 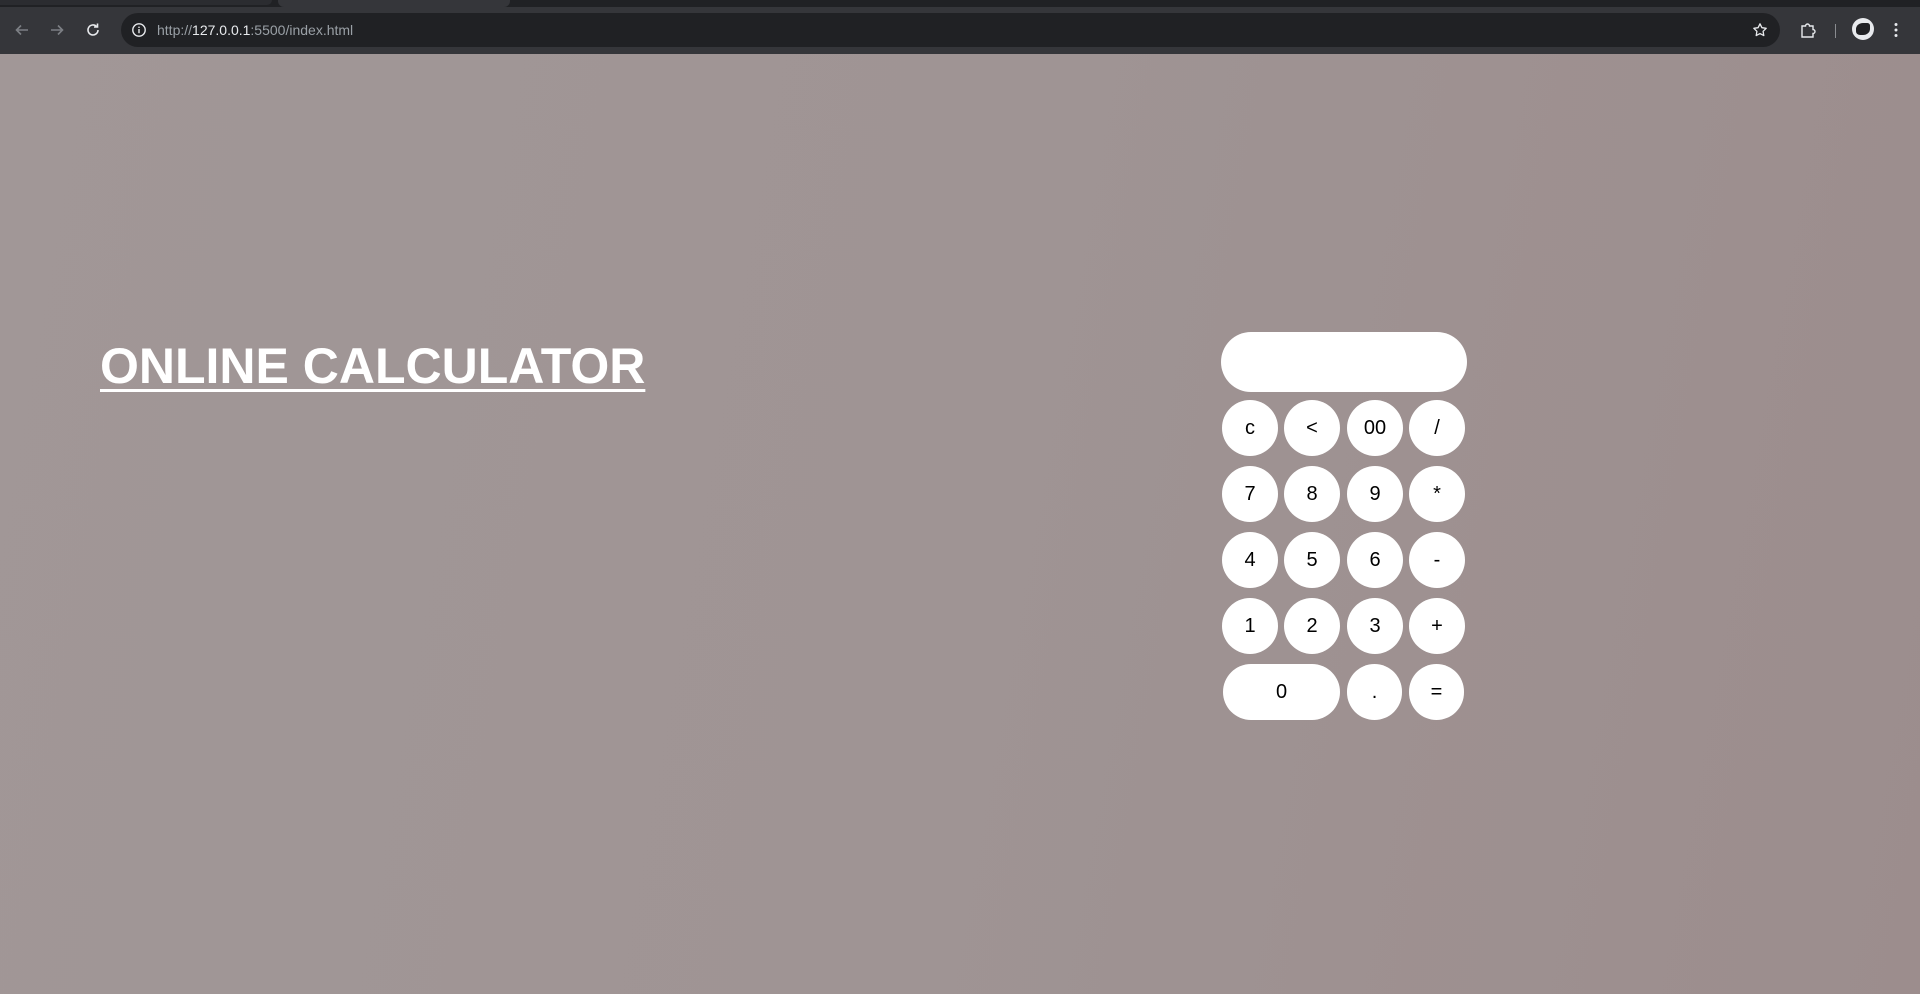 I want to click on calculator-display, so click(x=1344, y=362).